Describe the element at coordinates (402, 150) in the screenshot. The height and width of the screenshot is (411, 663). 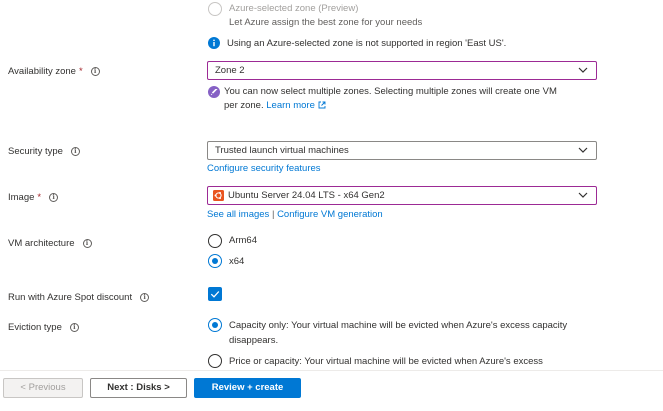
I see `security-type-dropdown: Trusted launch virtual machines` at that location.